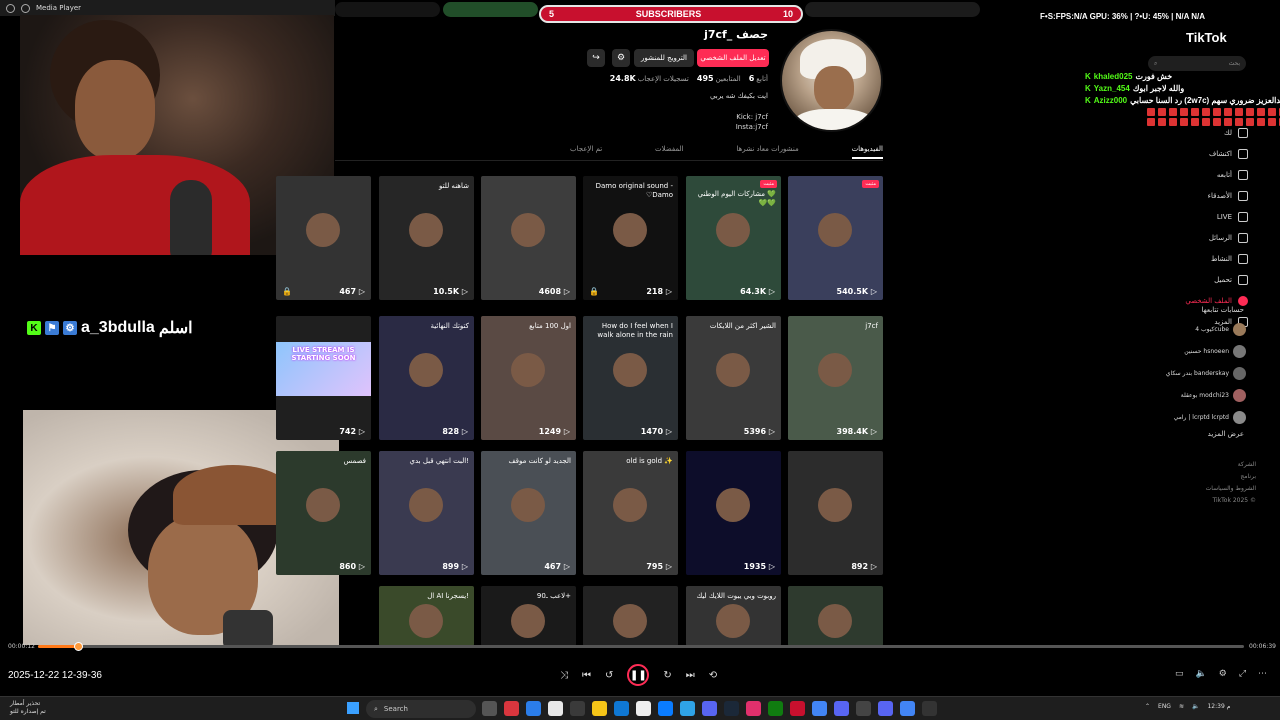  Describe the element at coordinates (719, 78) in the screenshot. I see `followers-stat: 495 المتابعين` at that location.